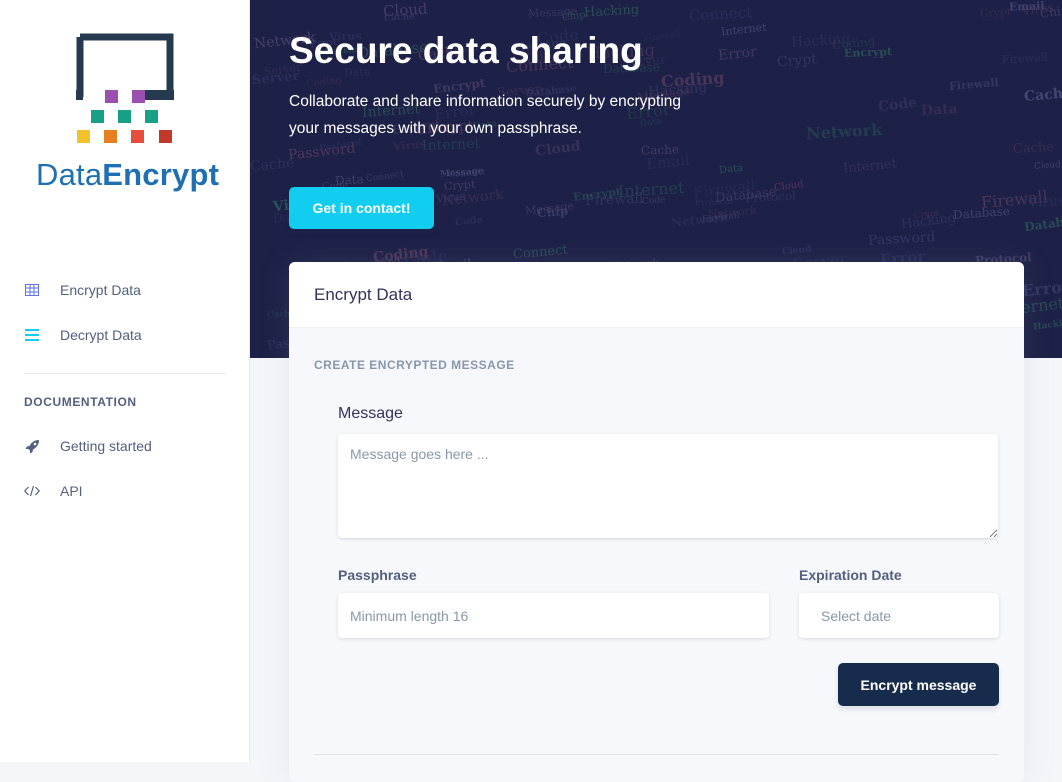  Describe the element at coordinates (32, 491) in the screenshot. I see `code-icon` at that location.